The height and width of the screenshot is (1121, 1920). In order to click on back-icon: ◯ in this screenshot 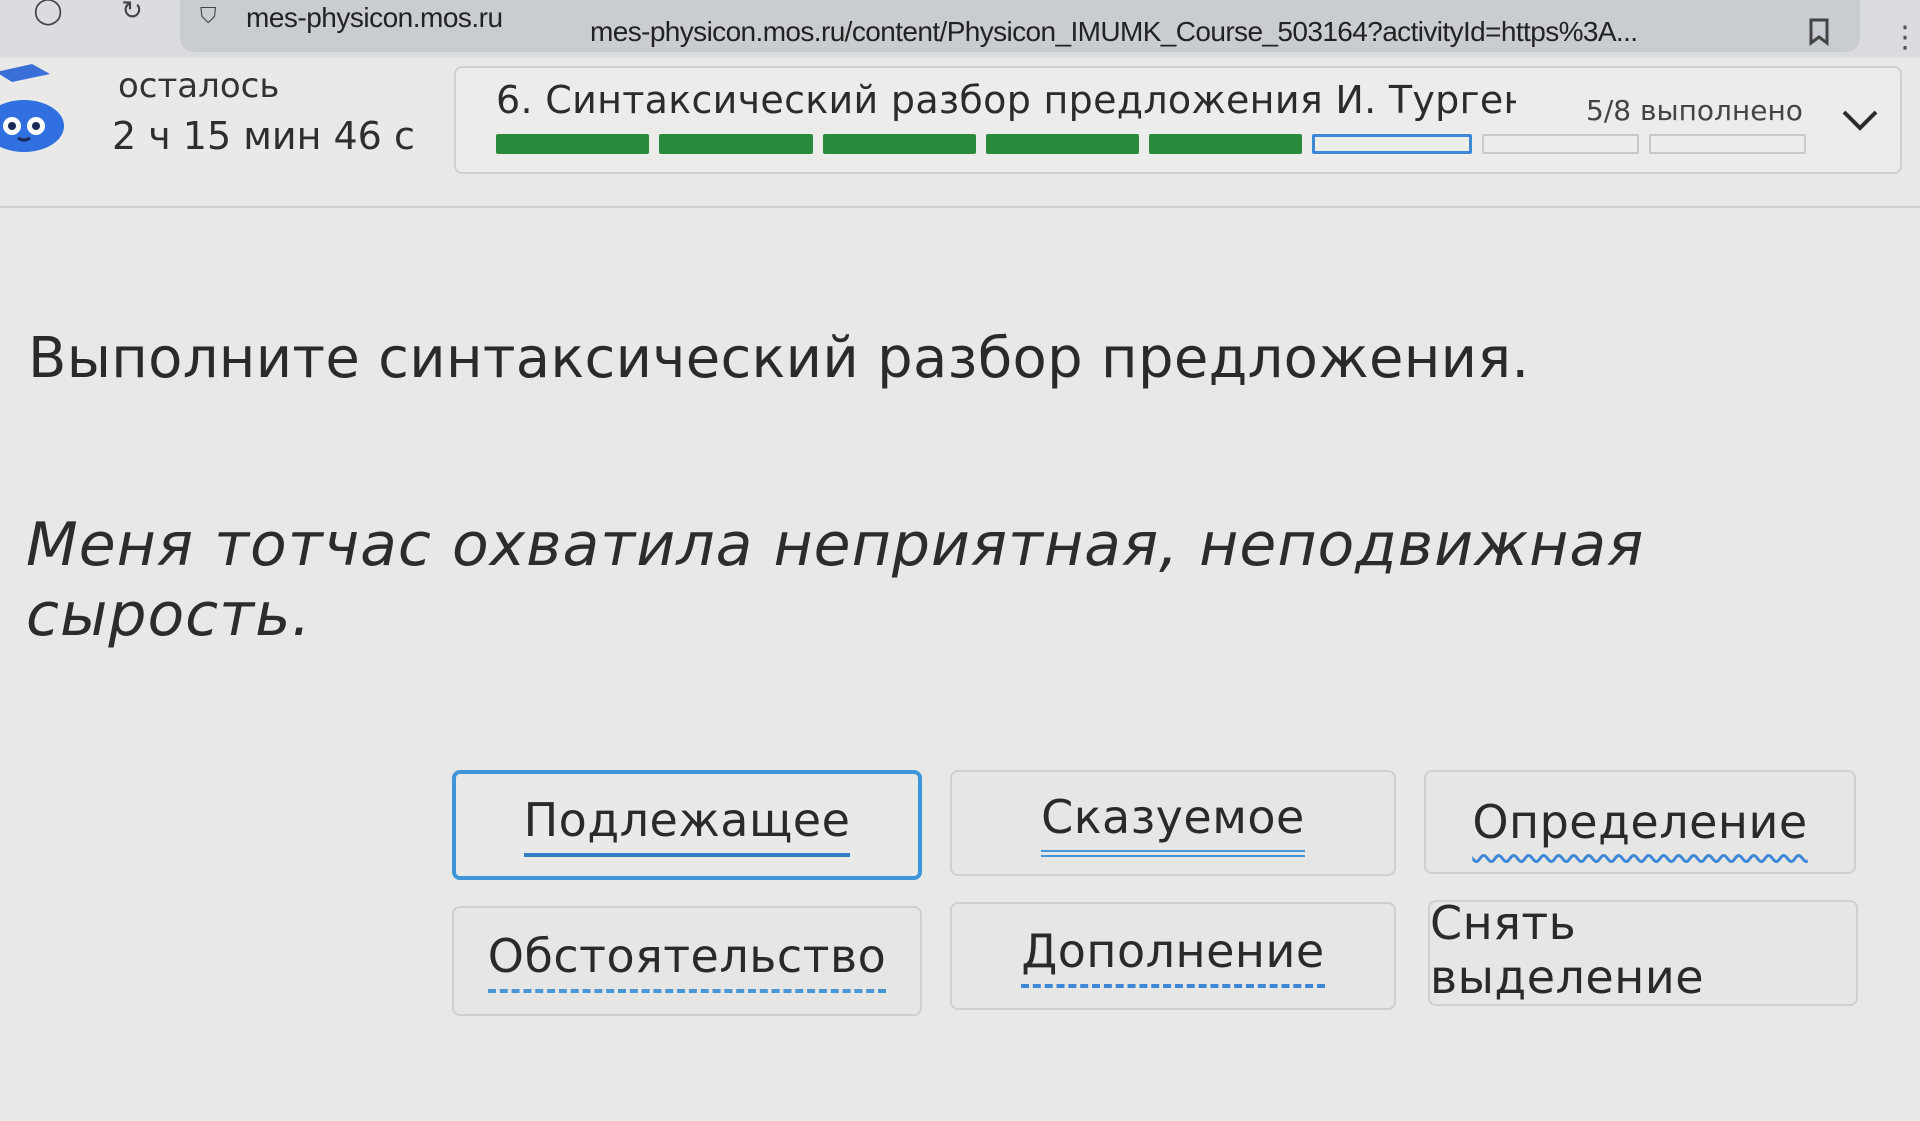, I will do `click(48, 15)`.